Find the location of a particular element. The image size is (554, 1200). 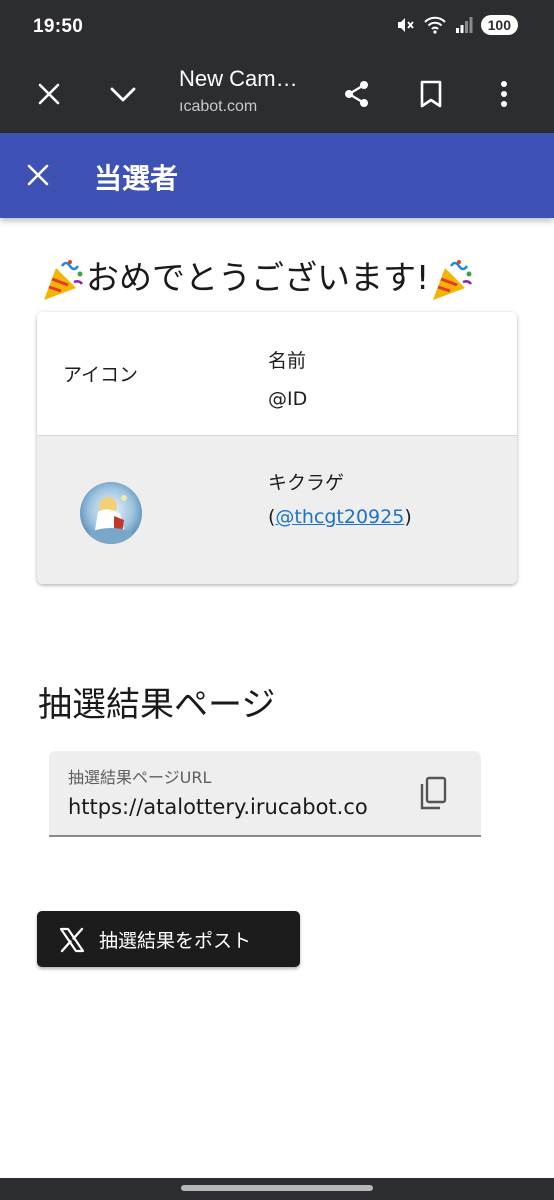

congrats-message: おめでとうございます! is located at coordinates (280, 276).